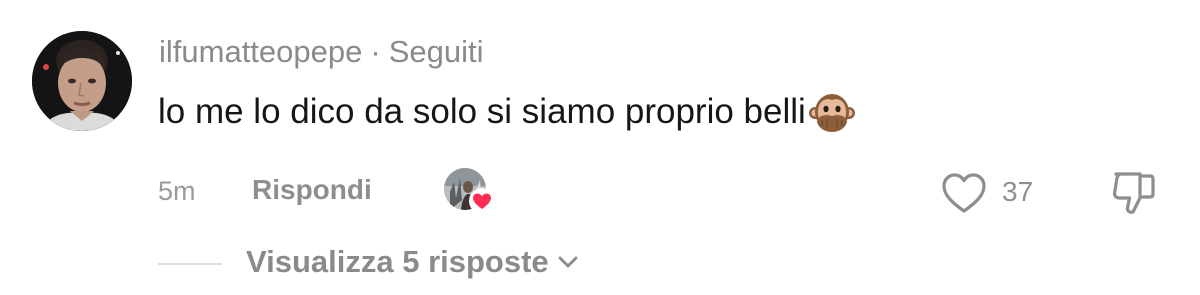 This screenshot has height=295, width=1200. I want to click on like-count: 37, so click(1018, 191).